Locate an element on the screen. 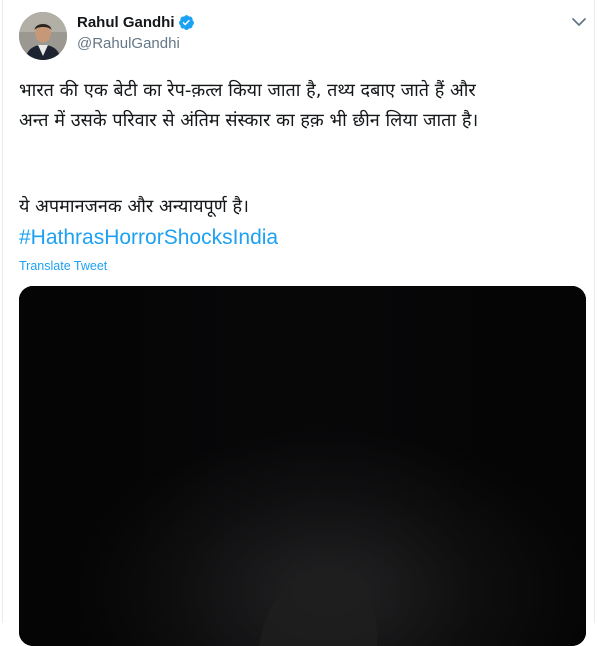 The width and height of the screenshot is (597, 646). hashtag-link: #HathrasHorrorShocksIndia is located at coordinates (148, 238).